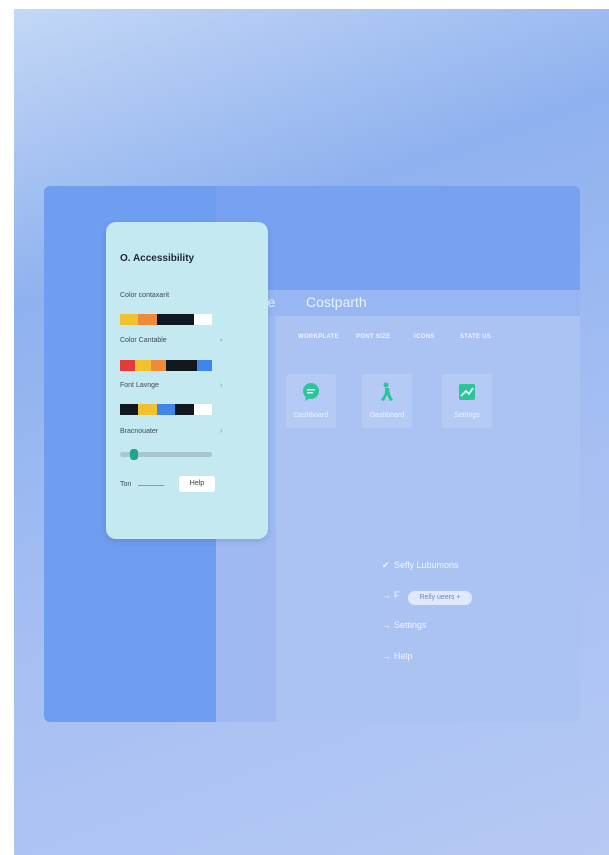 The image size is (609, 855). I want to click on chat-bubble-icon, so click(311, 392).